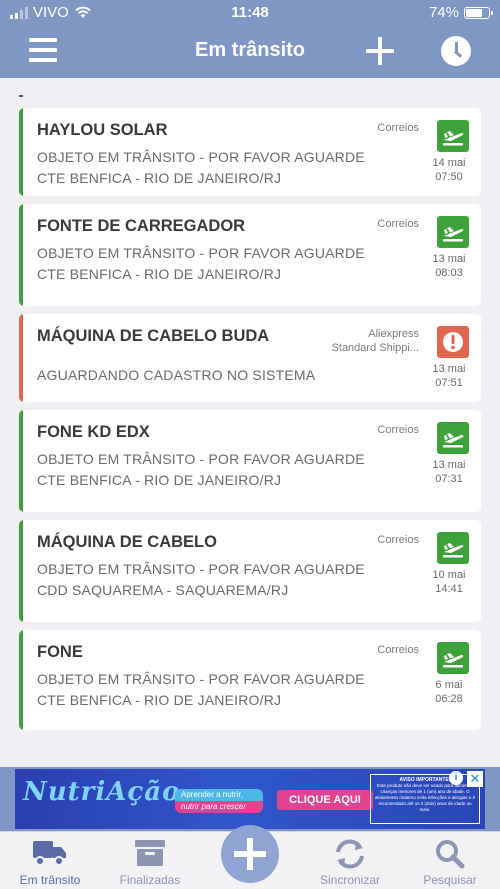  What do you see at coordinates (449, 177) in the screenshot?
I see `date-time: 07:50` at bounding box center [449, 177].